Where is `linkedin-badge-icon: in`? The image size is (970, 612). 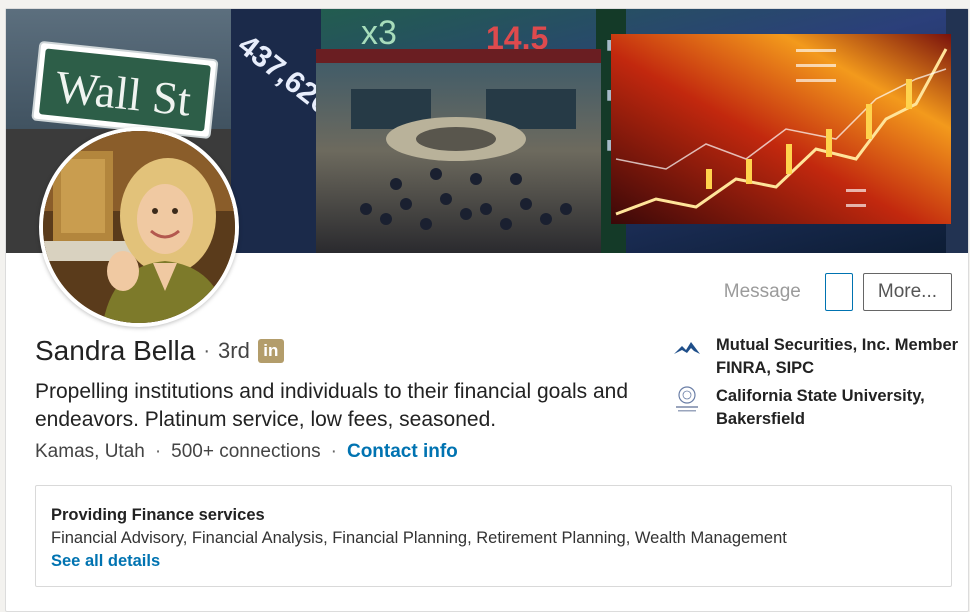
linkedin-badge-icon: in is located at coordinates (270, 351).